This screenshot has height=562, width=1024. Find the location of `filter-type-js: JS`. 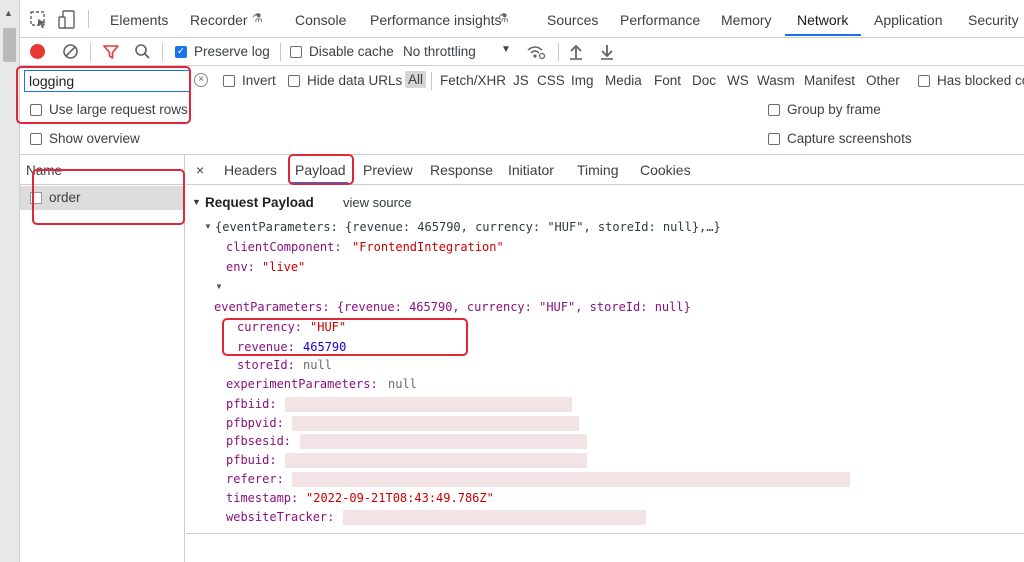

filter-type-js: JS is located at coordinates (521, 80).